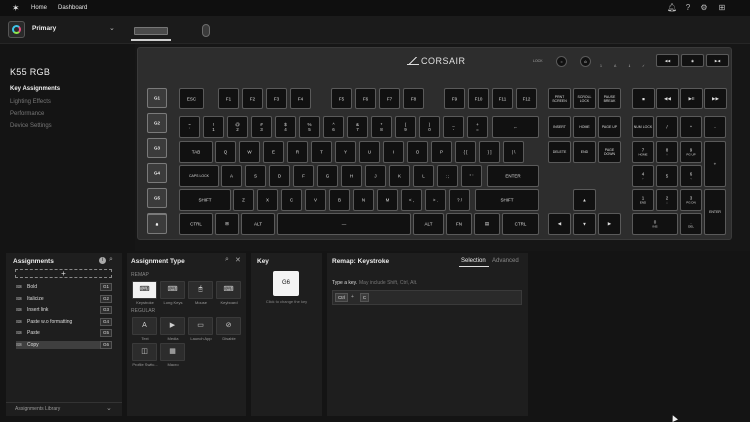  I want to click on key-space: —, so click(344, 224).